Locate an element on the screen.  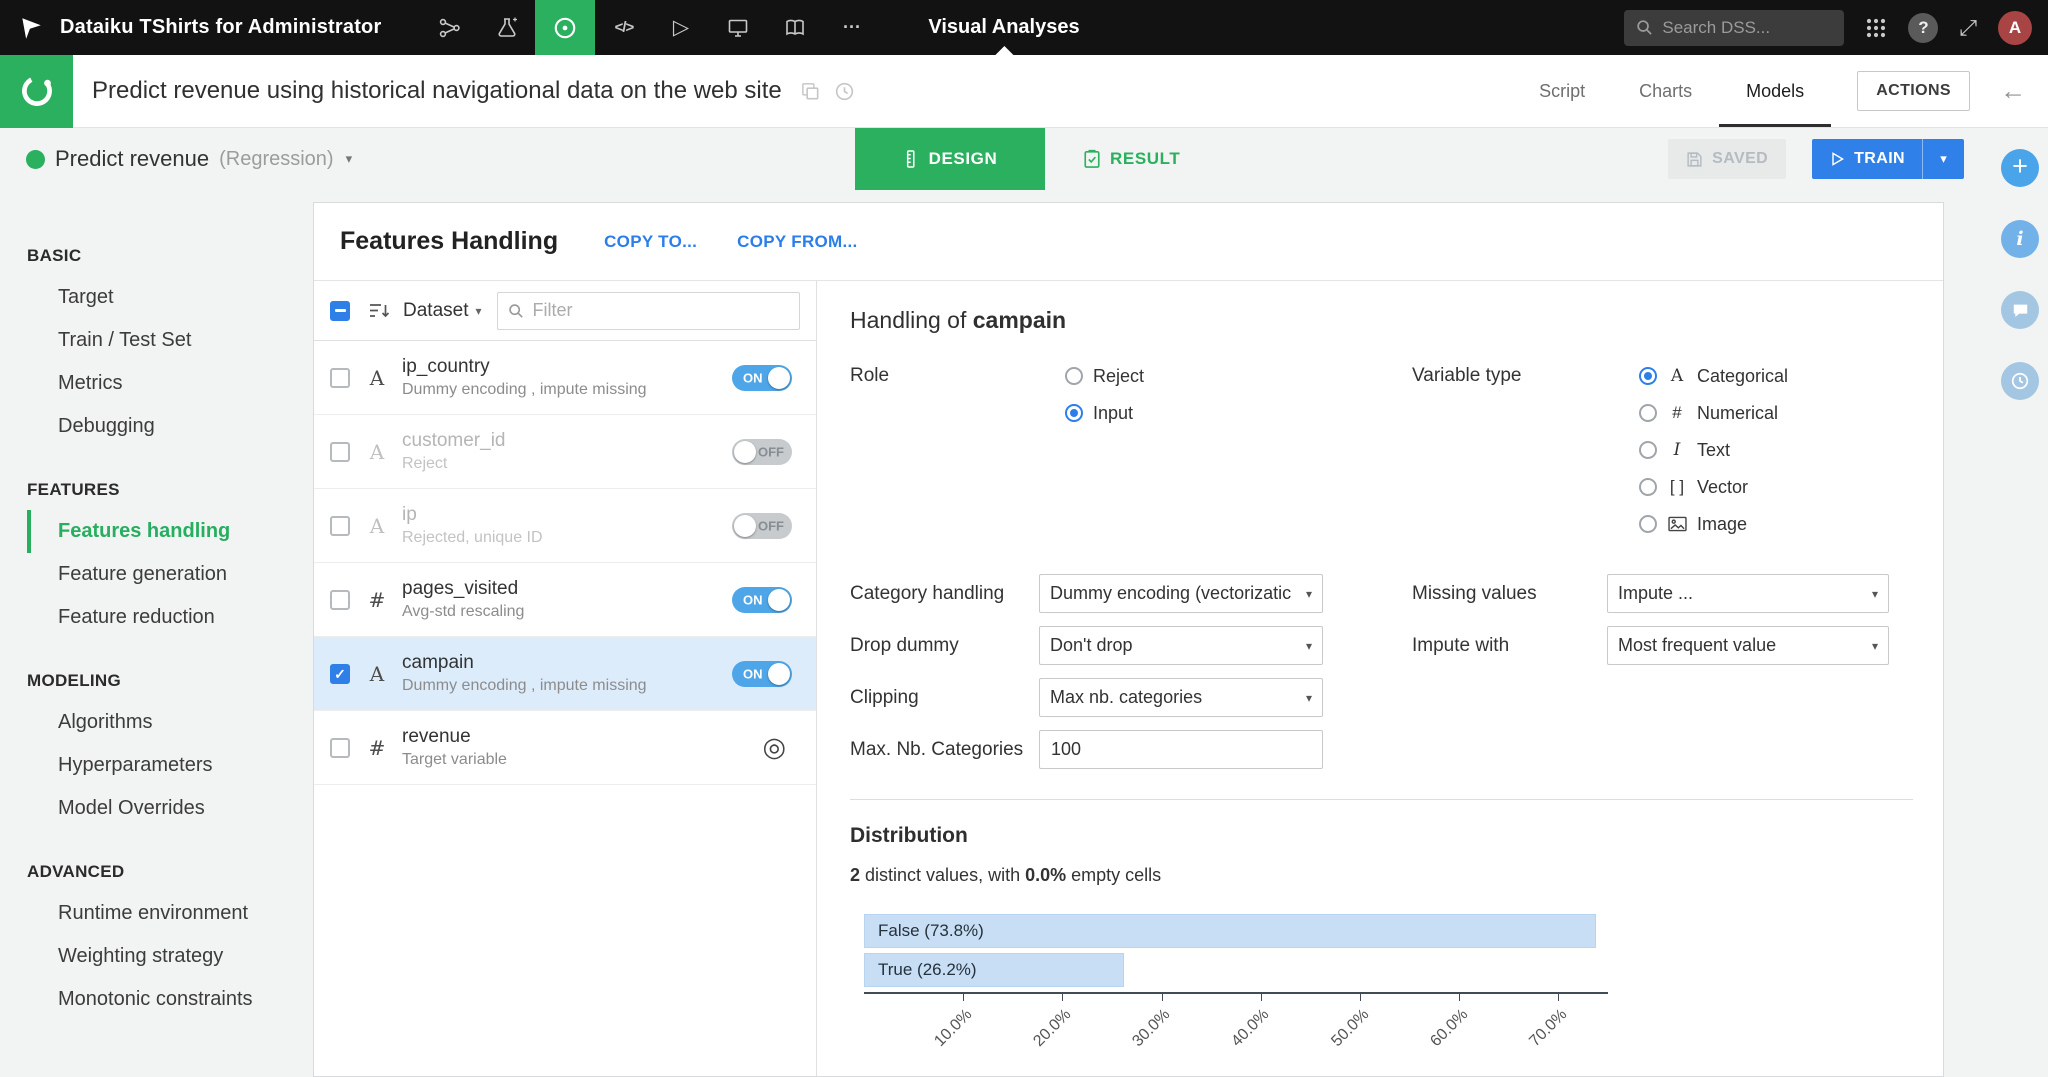
result-tab: RESULT is located at coordinates (1131, 159).